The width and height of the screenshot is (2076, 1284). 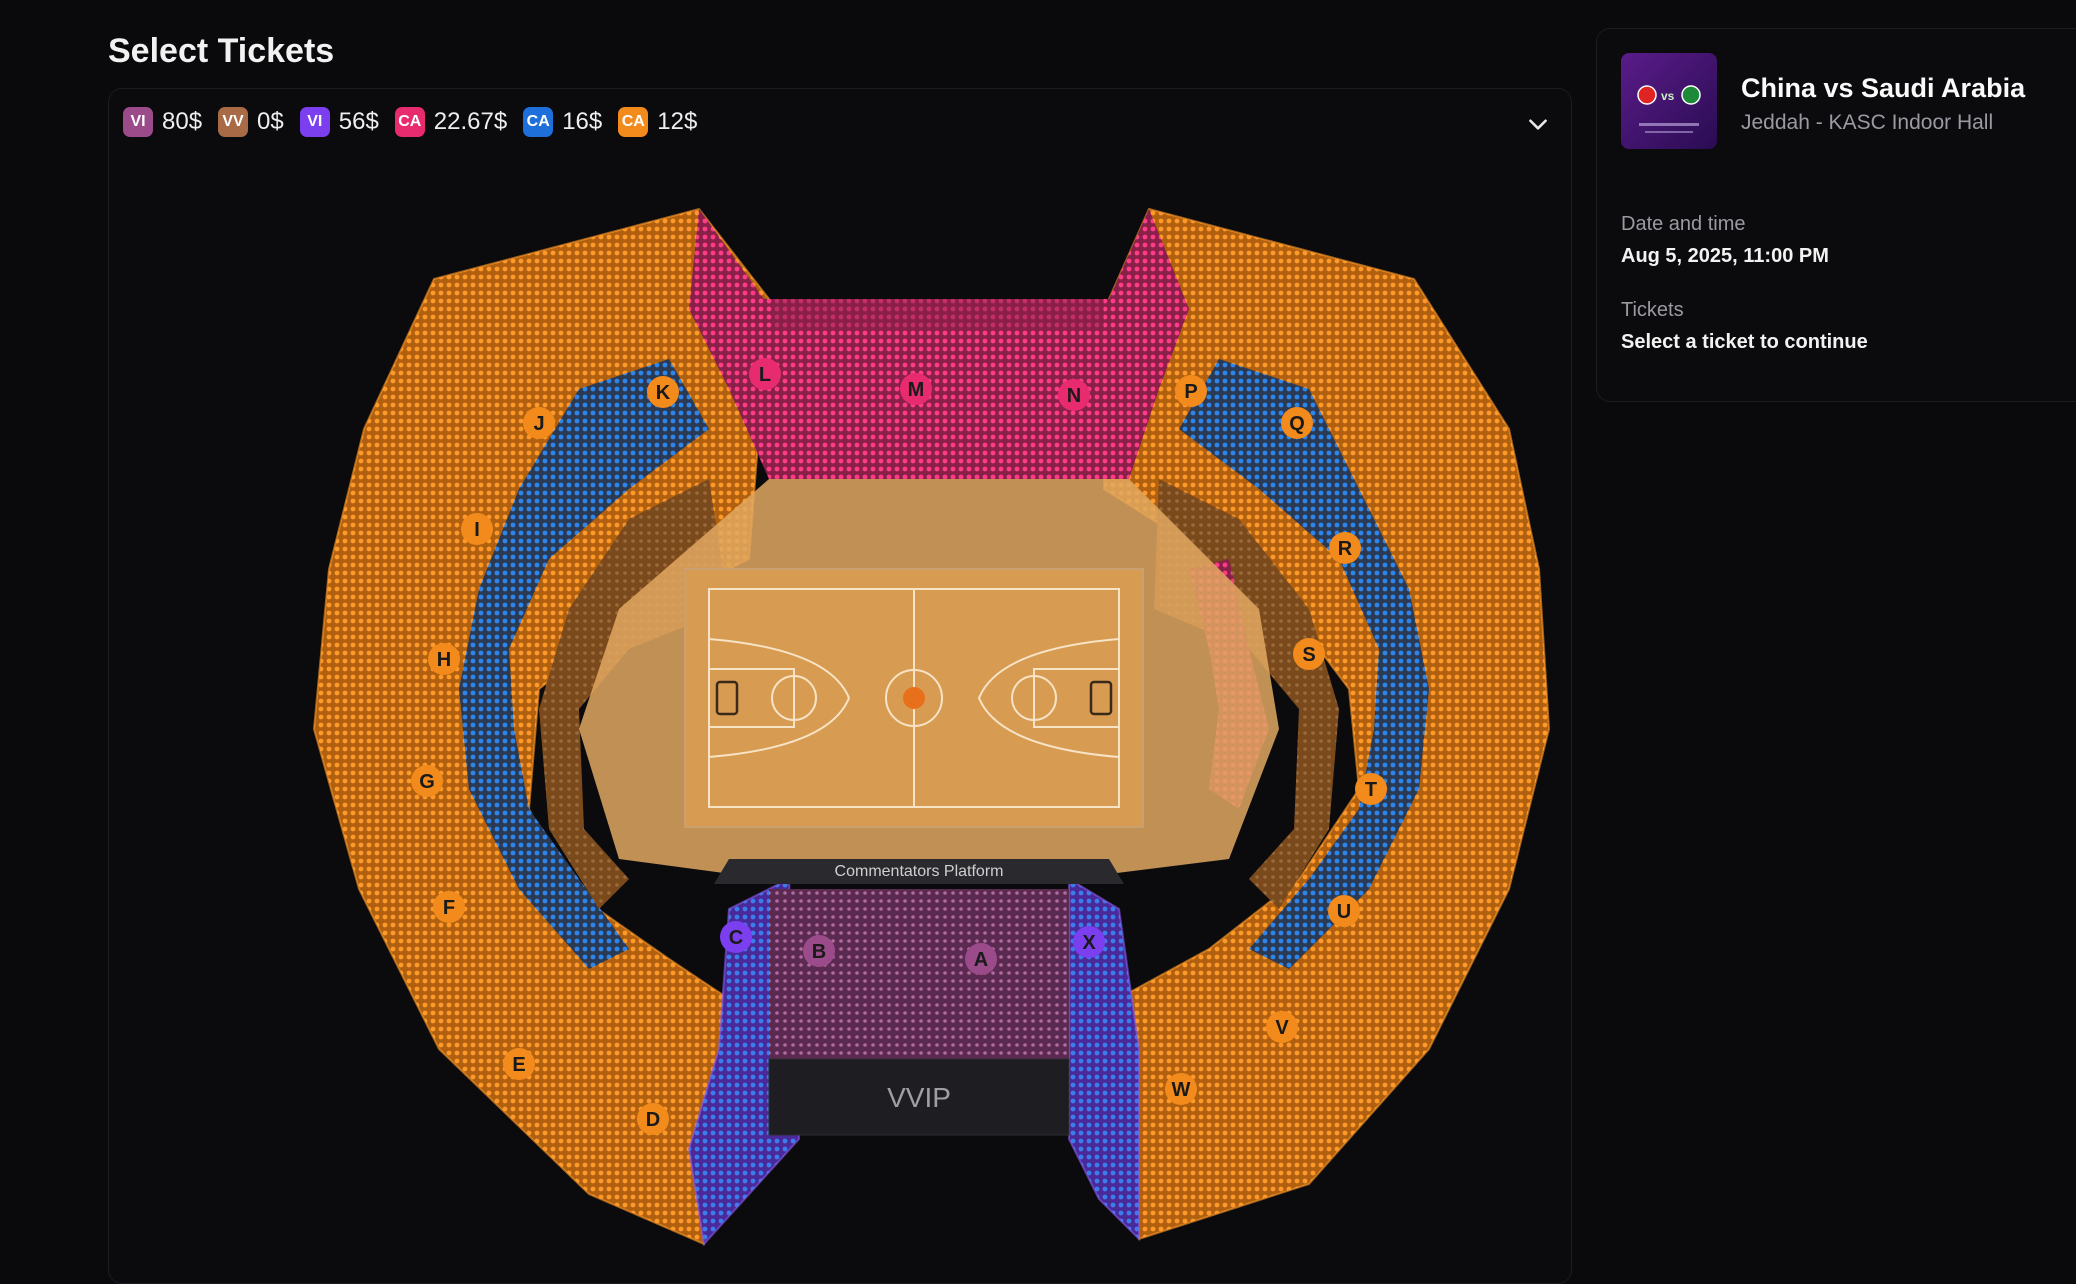 I want to click on section-A-label: A, so click(x=981, y=959).